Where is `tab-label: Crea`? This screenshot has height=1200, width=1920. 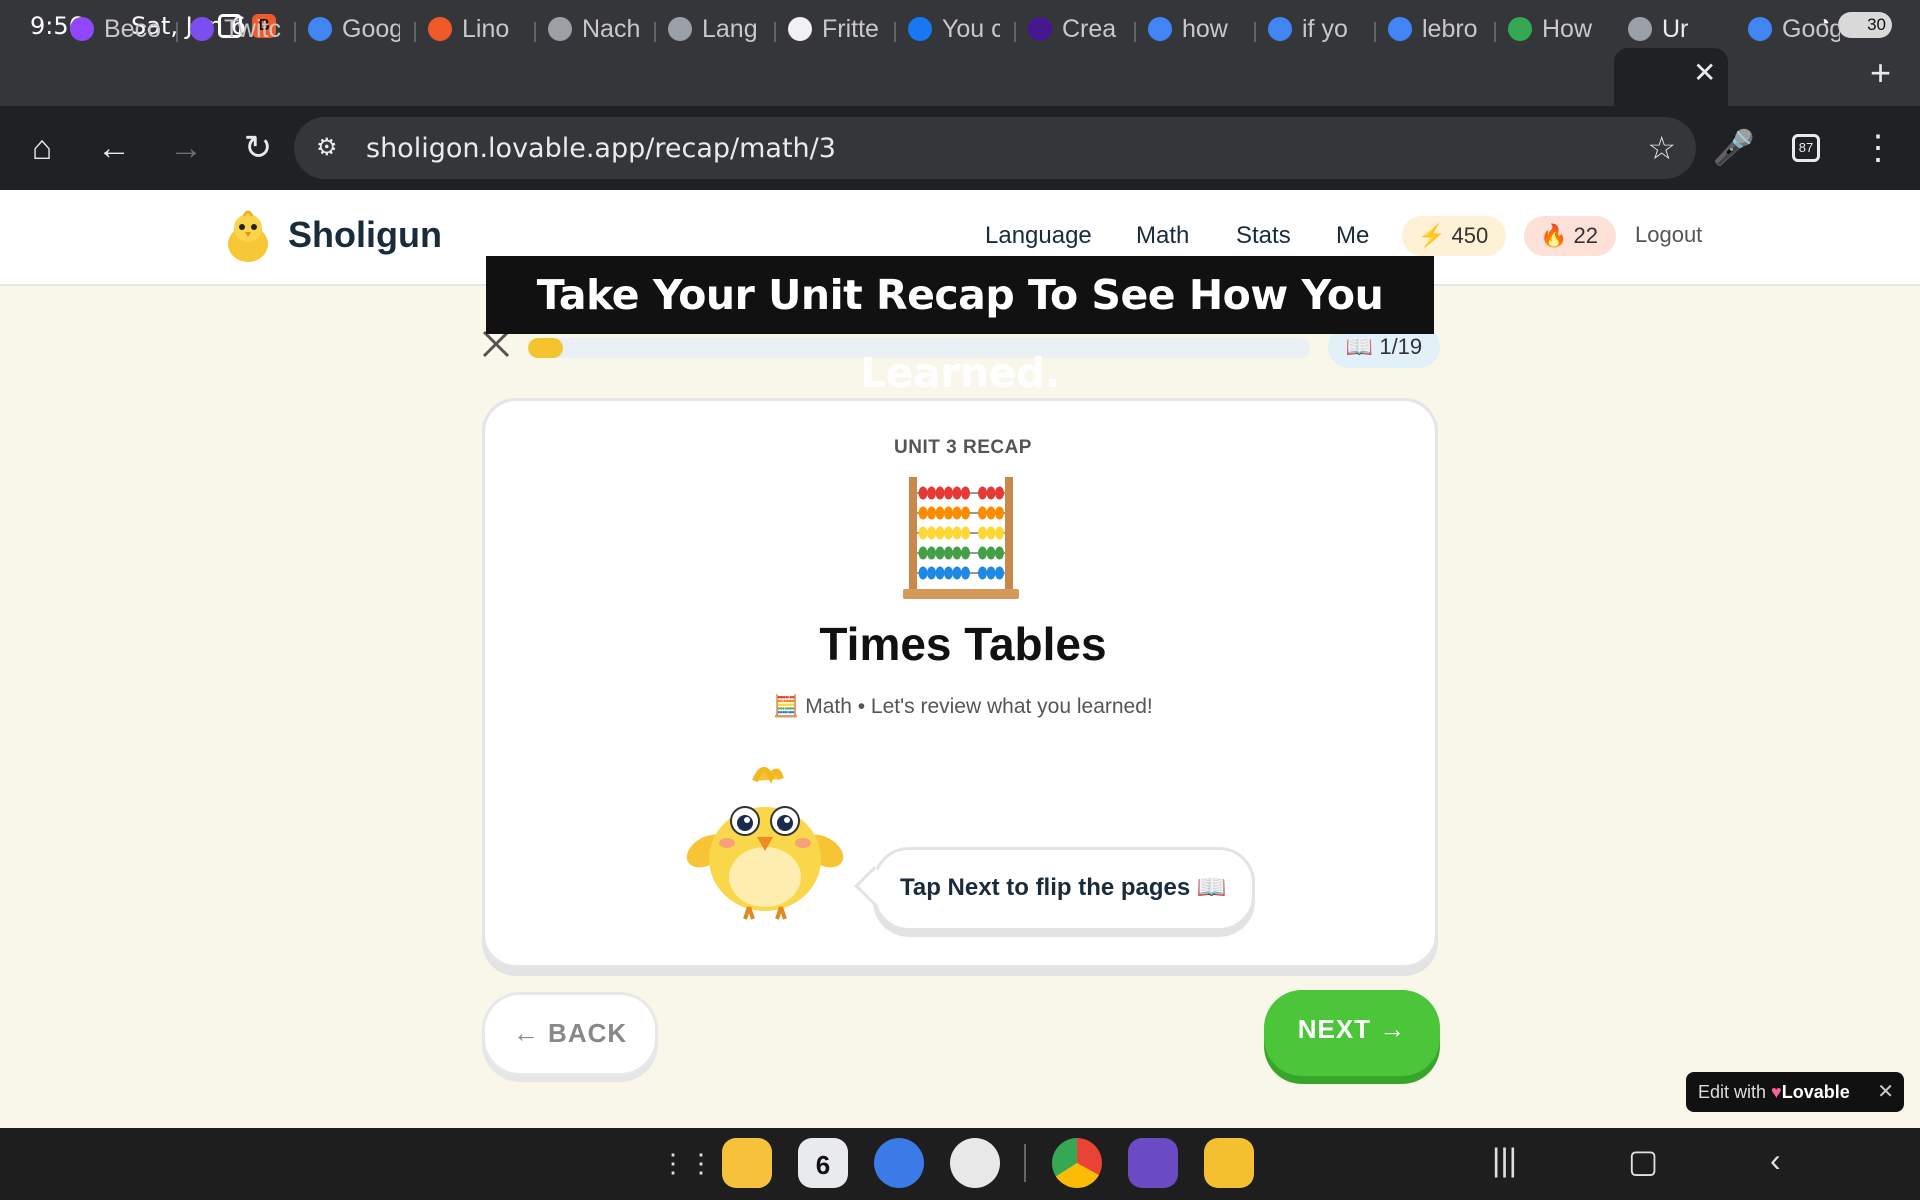
tab-label: Crea is located at coordinates (1089, 28).